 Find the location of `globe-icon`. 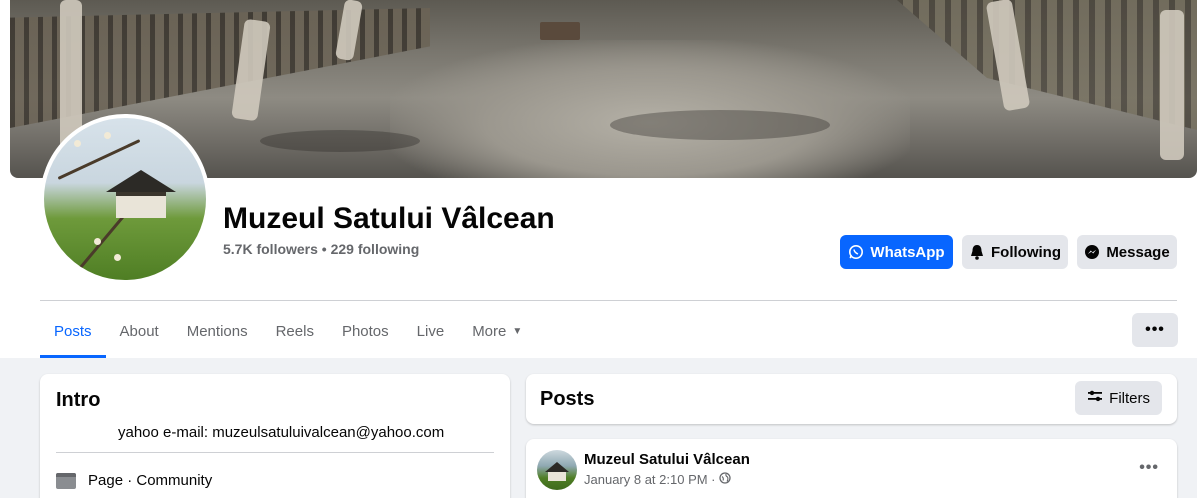

globe-icon is located at coordinates (724, 479).